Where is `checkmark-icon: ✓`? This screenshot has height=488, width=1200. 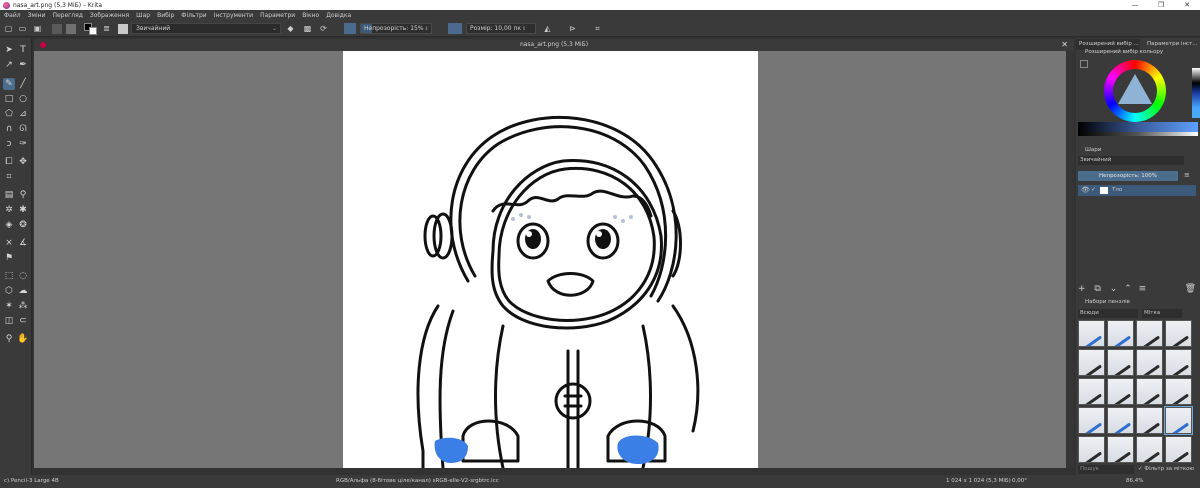 checkmark-icon: ✓ is located at coordinates (1093, 189).